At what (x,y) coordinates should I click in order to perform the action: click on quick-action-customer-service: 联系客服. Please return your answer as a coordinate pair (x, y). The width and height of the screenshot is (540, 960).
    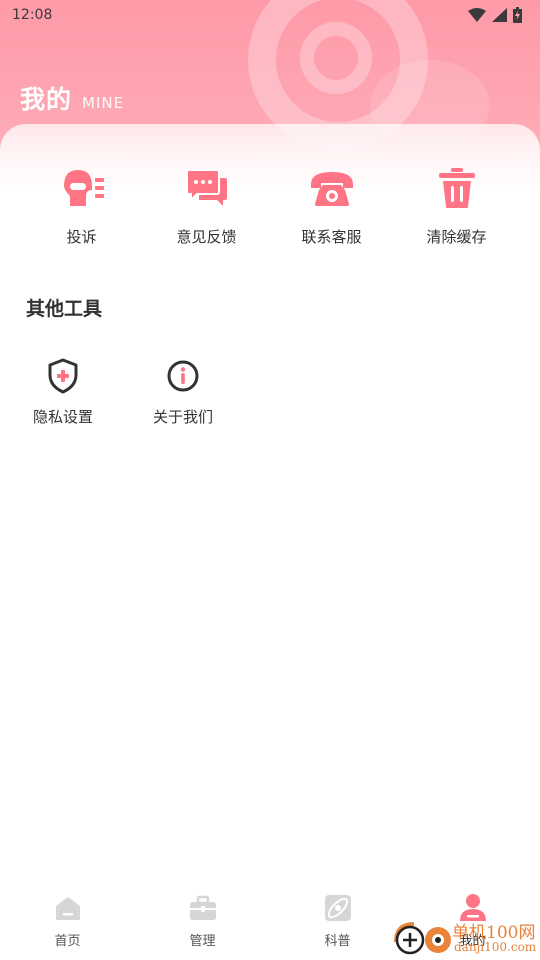
    Looking at the image, I should click on (331, 209).